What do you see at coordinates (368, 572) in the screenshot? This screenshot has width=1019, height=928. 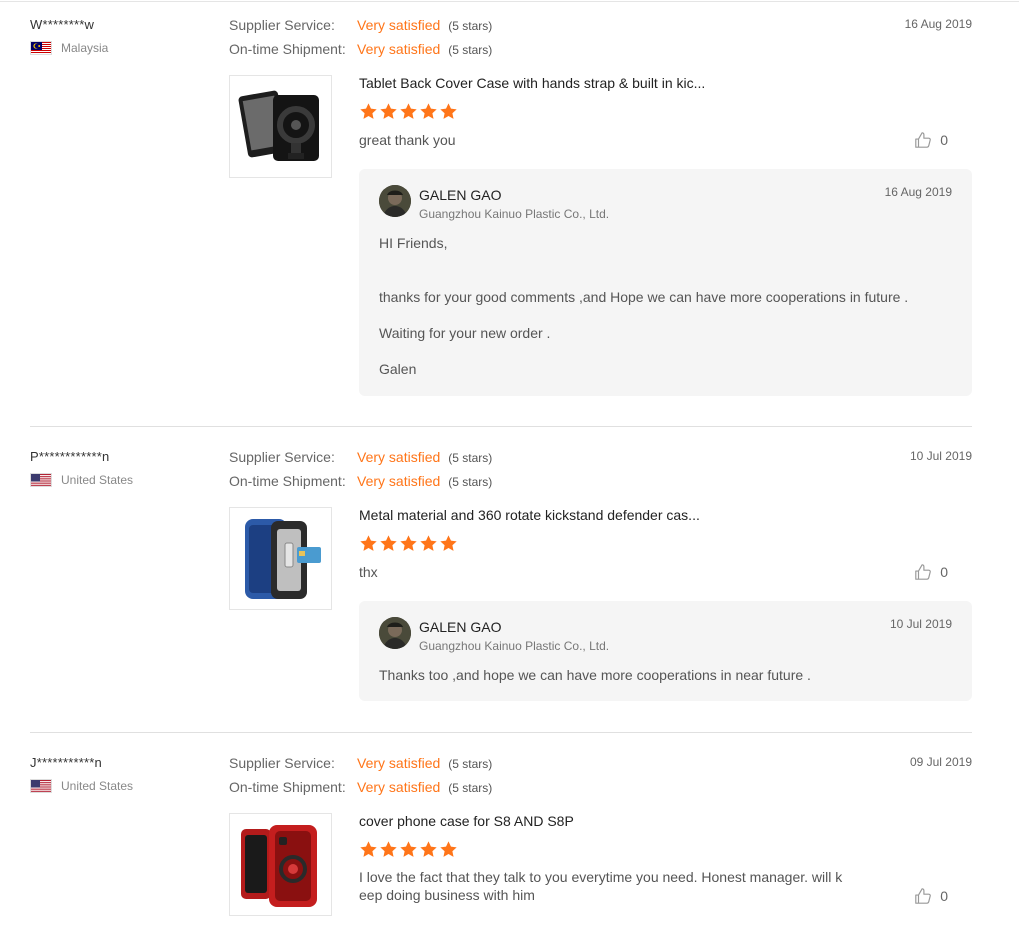 I see `review-comment: thx` at bounding box center [368, 572].